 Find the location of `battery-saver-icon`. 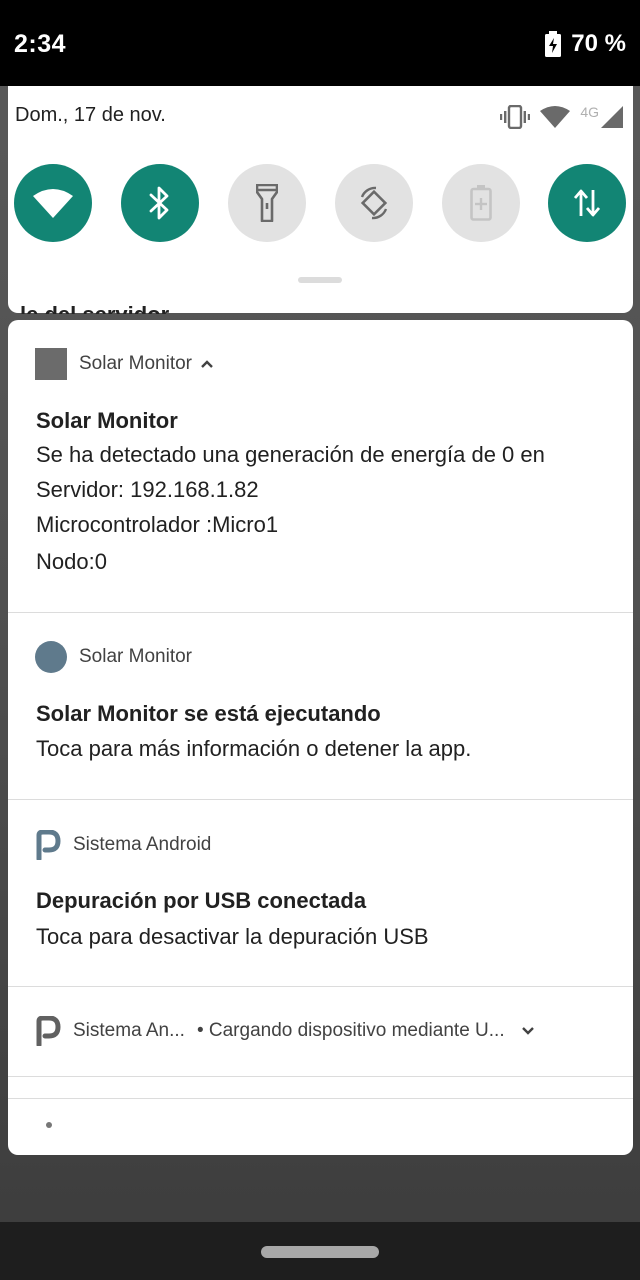

battery-saver-icon is located at coordinates (481, 203).